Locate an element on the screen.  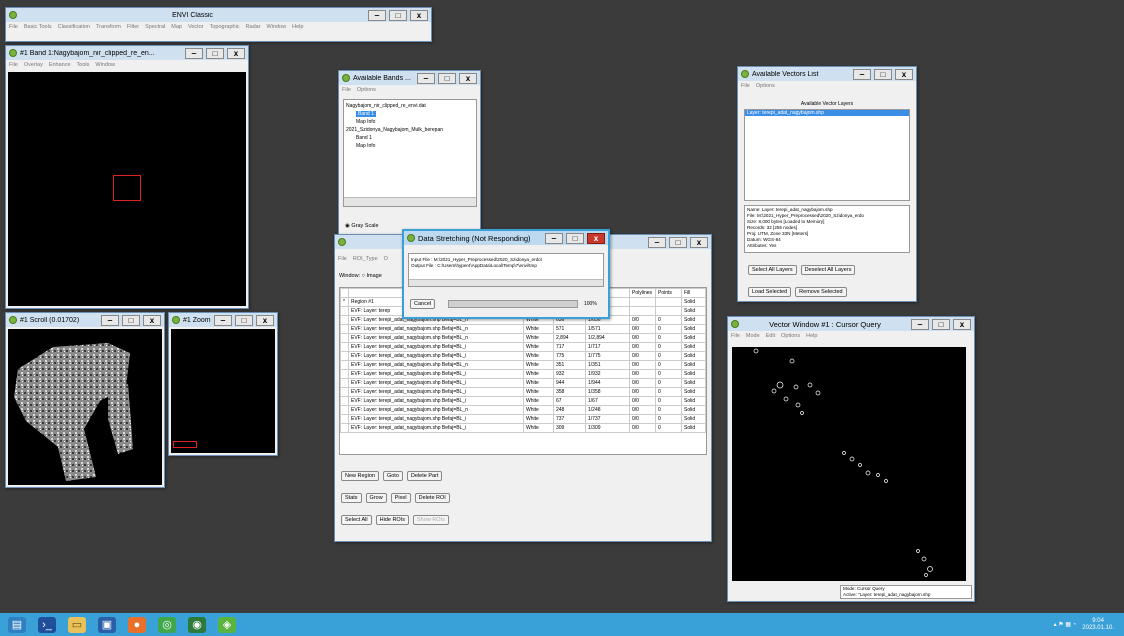
menu-vector: Vector is located at coordinates (196, 27).